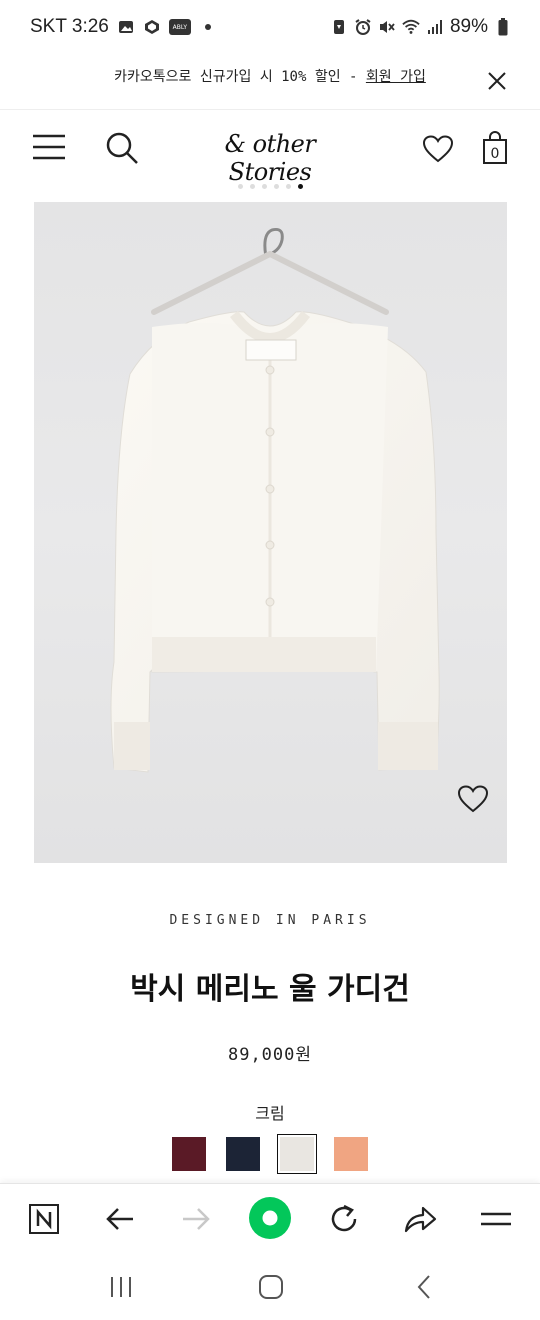 This screenshot has height=1320, width=540. What do you see at coordinates (503, 27) in the screenshot?
I see `battery-icon` at bounding box center [503, 27].